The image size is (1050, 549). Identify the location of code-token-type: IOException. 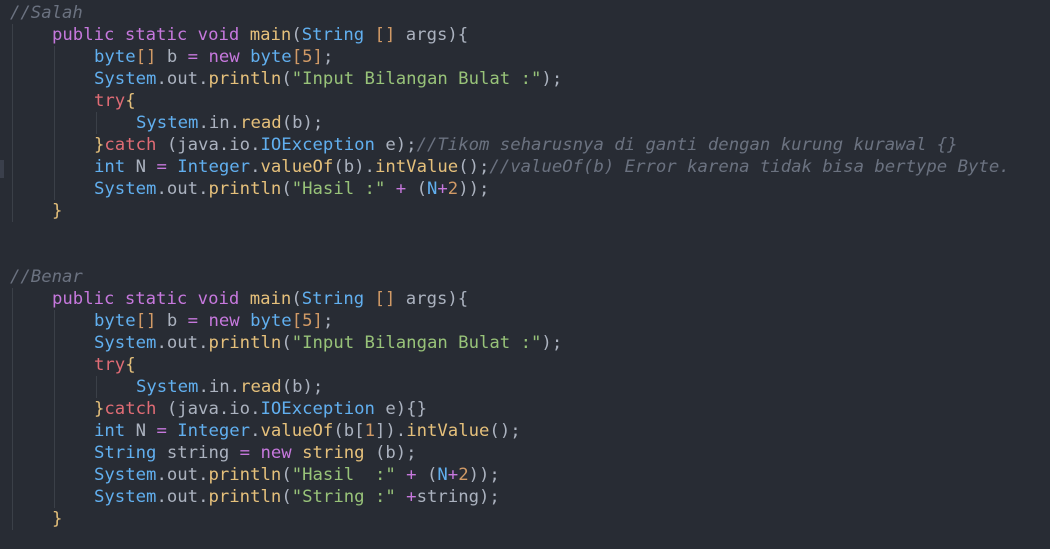
(317, 409).